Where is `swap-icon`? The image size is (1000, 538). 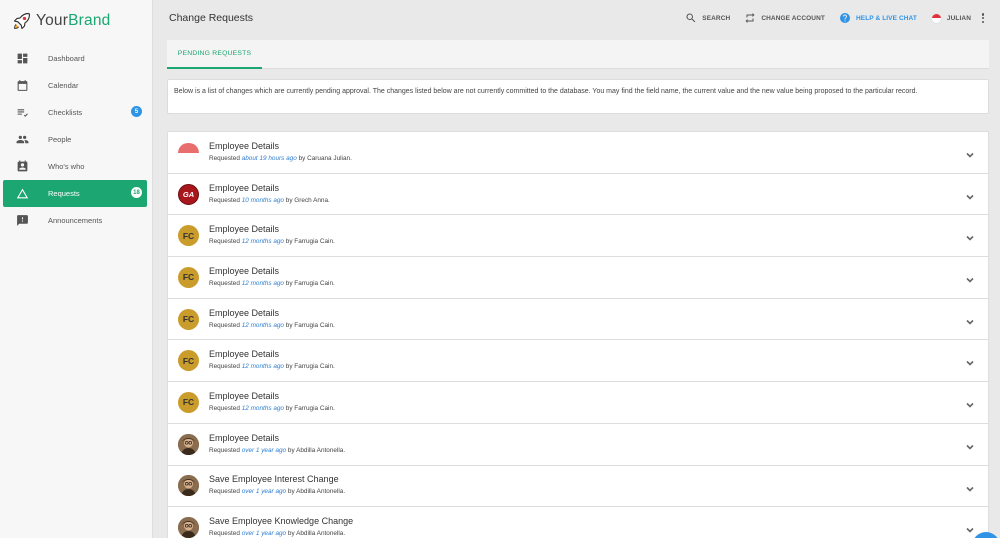
swap-icon is located at coordinates (750, 18).